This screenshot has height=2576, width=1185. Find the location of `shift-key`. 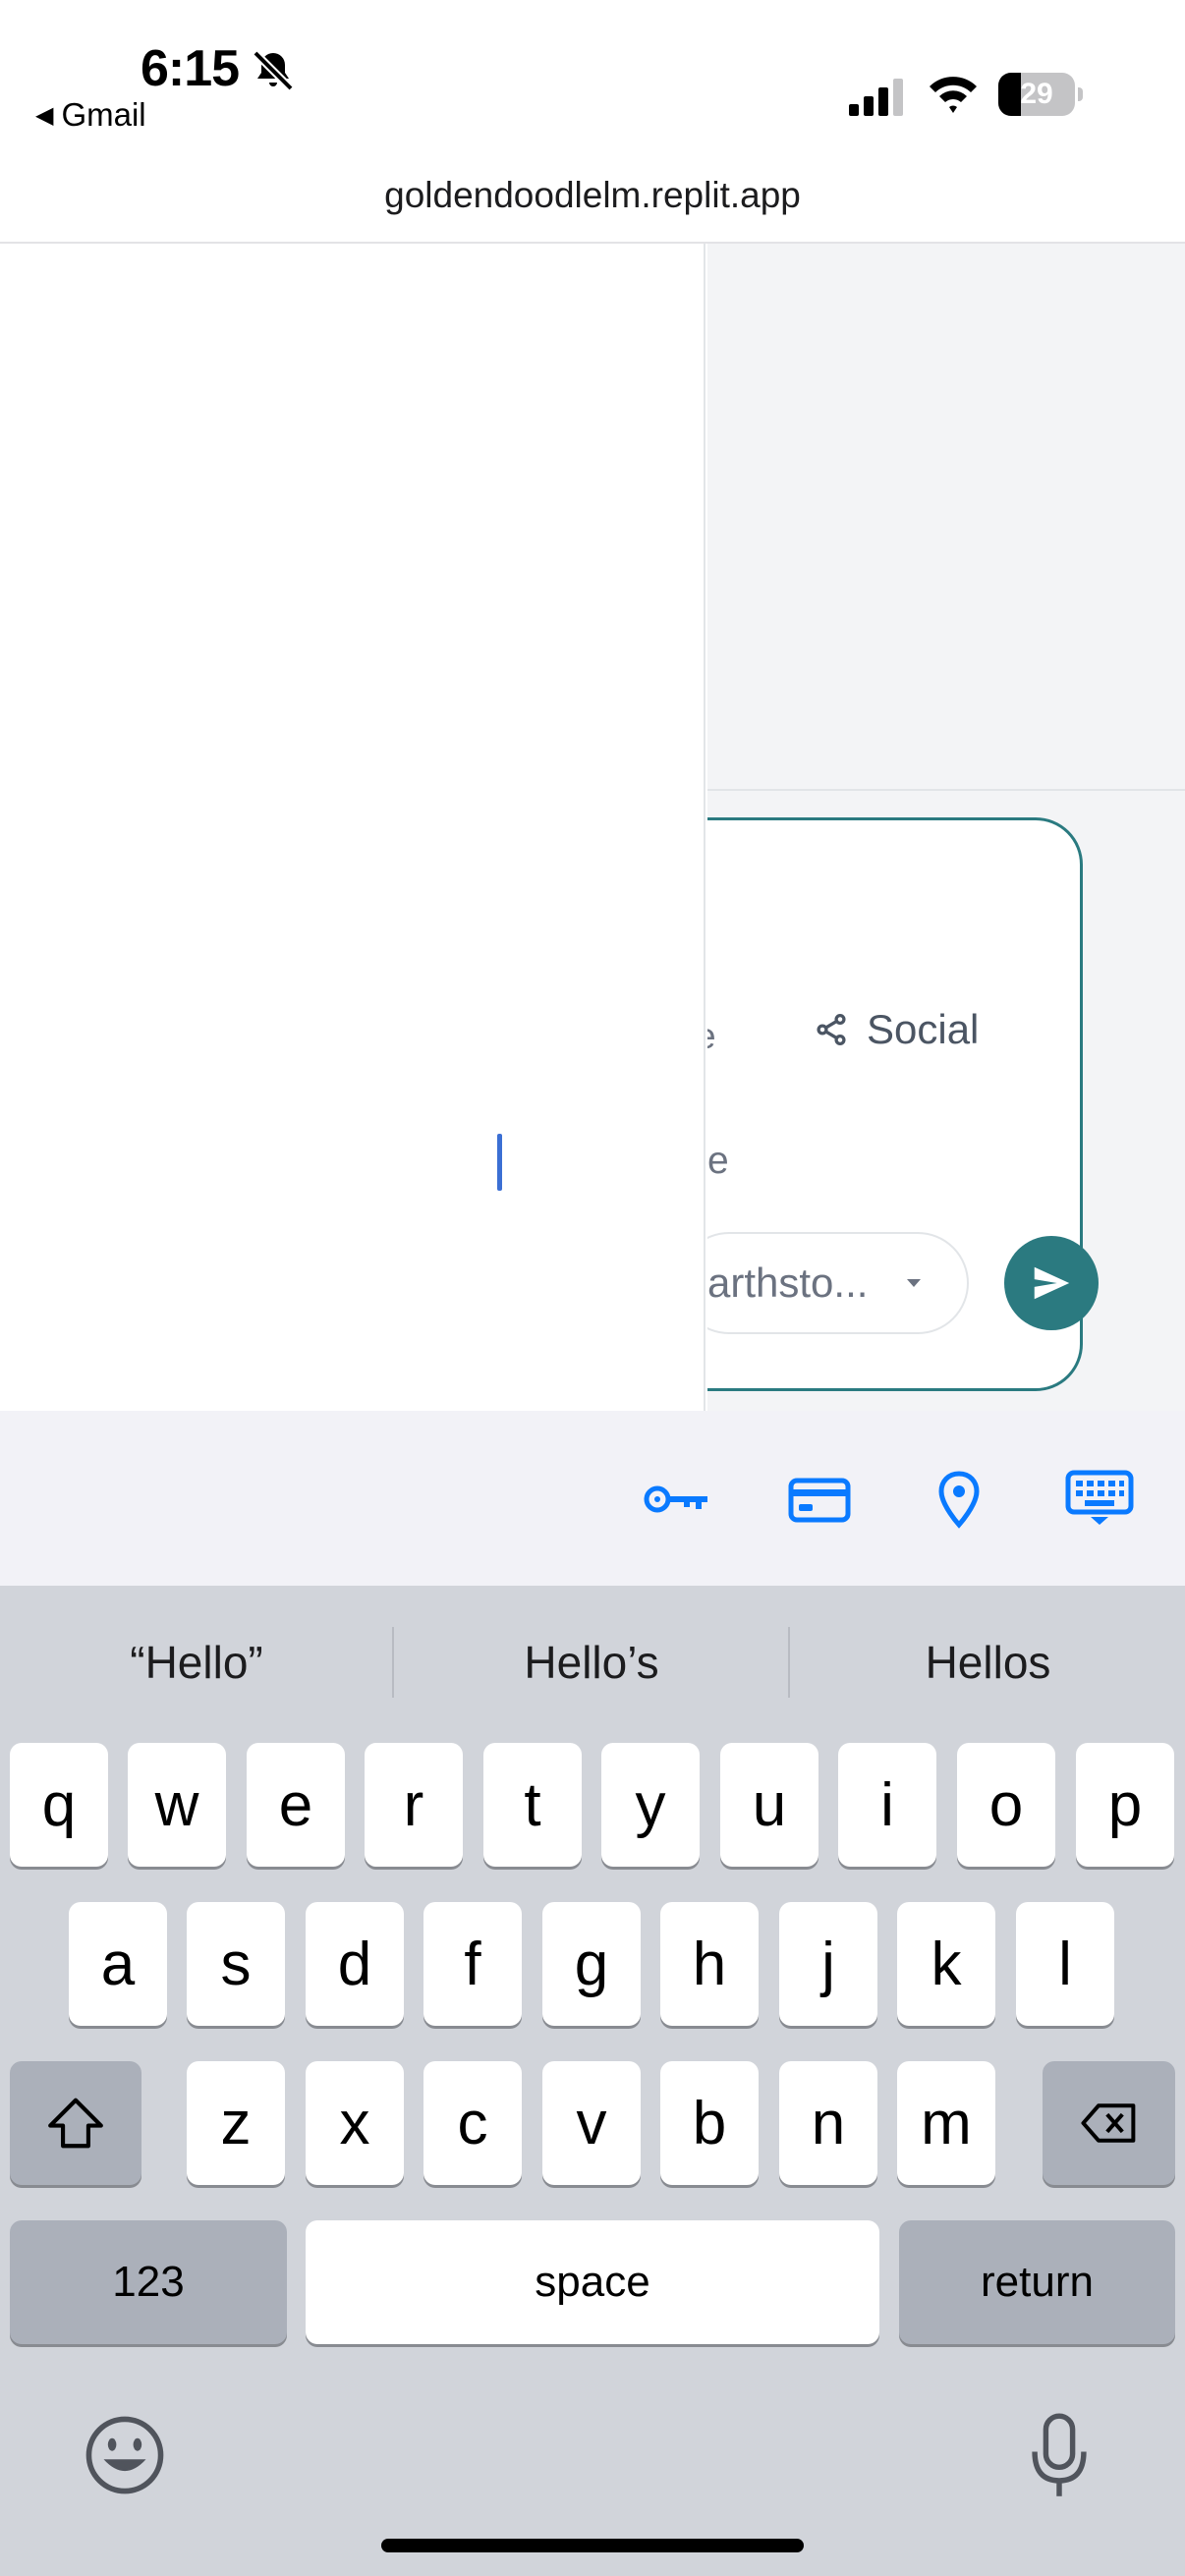

shift-key is located at coordinates (76, 2123).